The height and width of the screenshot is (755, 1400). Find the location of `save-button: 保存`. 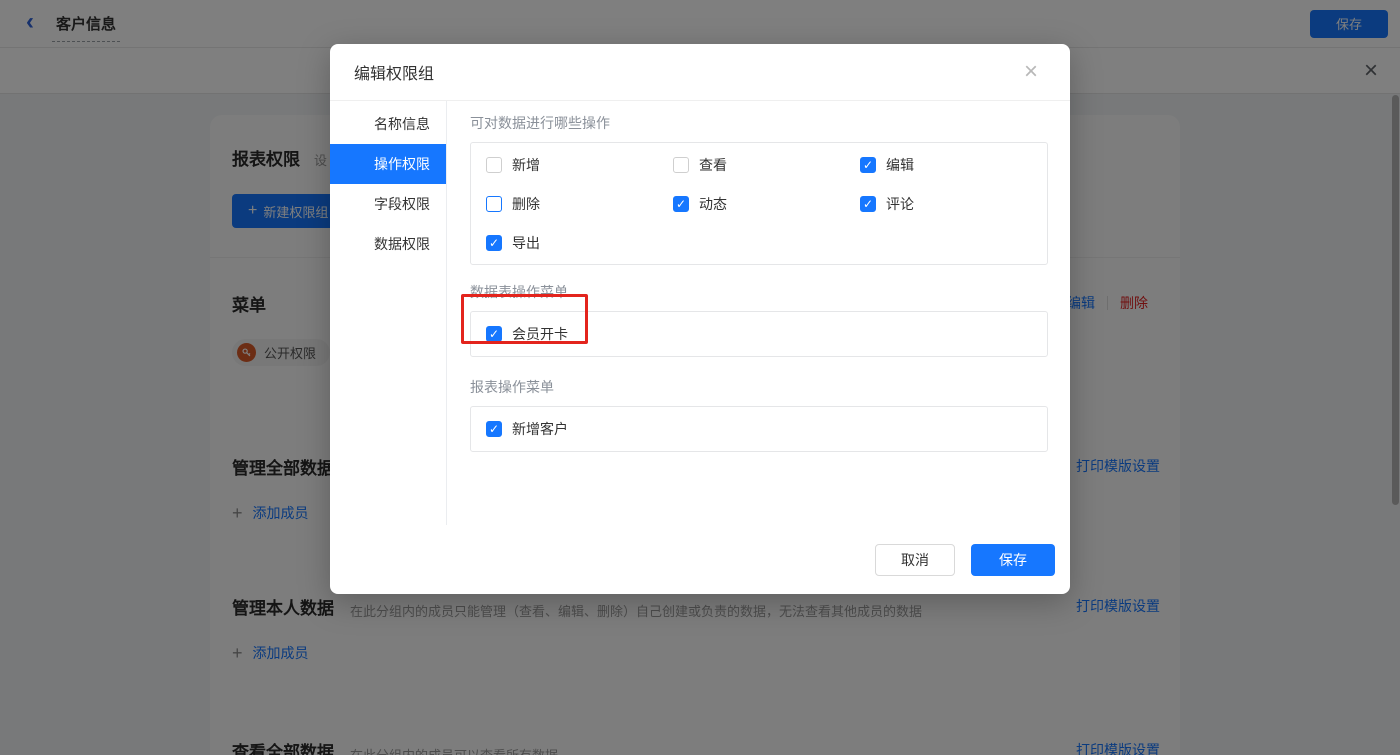

save-button: 保存 is located at coordinates (1013, 559).